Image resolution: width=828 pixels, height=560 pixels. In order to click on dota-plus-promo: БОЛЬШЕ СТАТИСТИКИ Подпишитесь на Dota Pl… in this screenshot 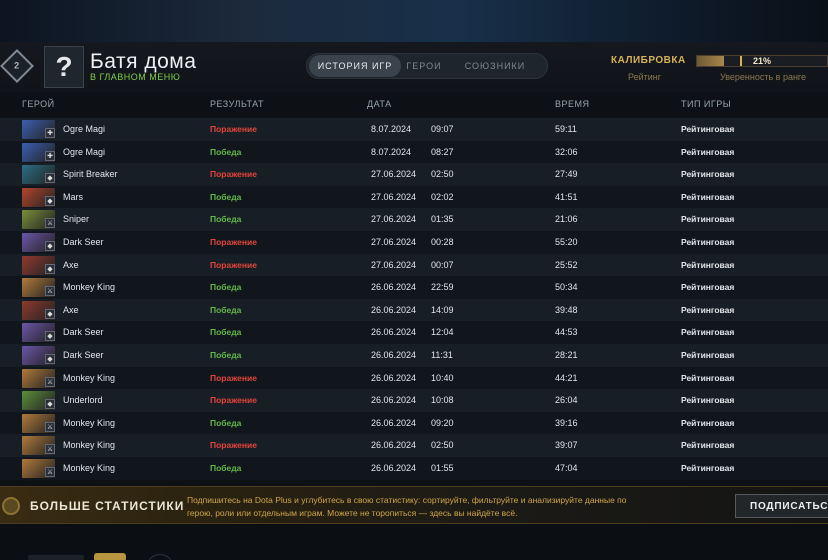, I will do `click(414, 505)`.